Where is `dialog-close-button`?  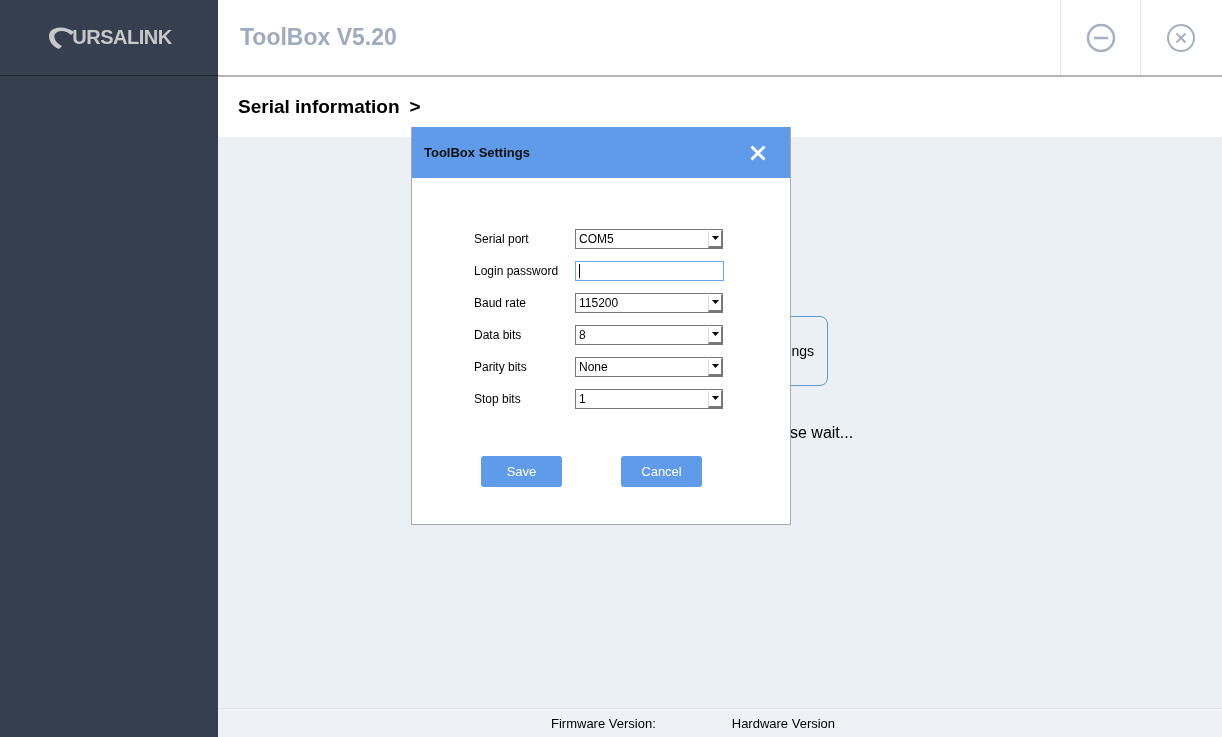 dialog-close-button is located at coordinates (758, 152).